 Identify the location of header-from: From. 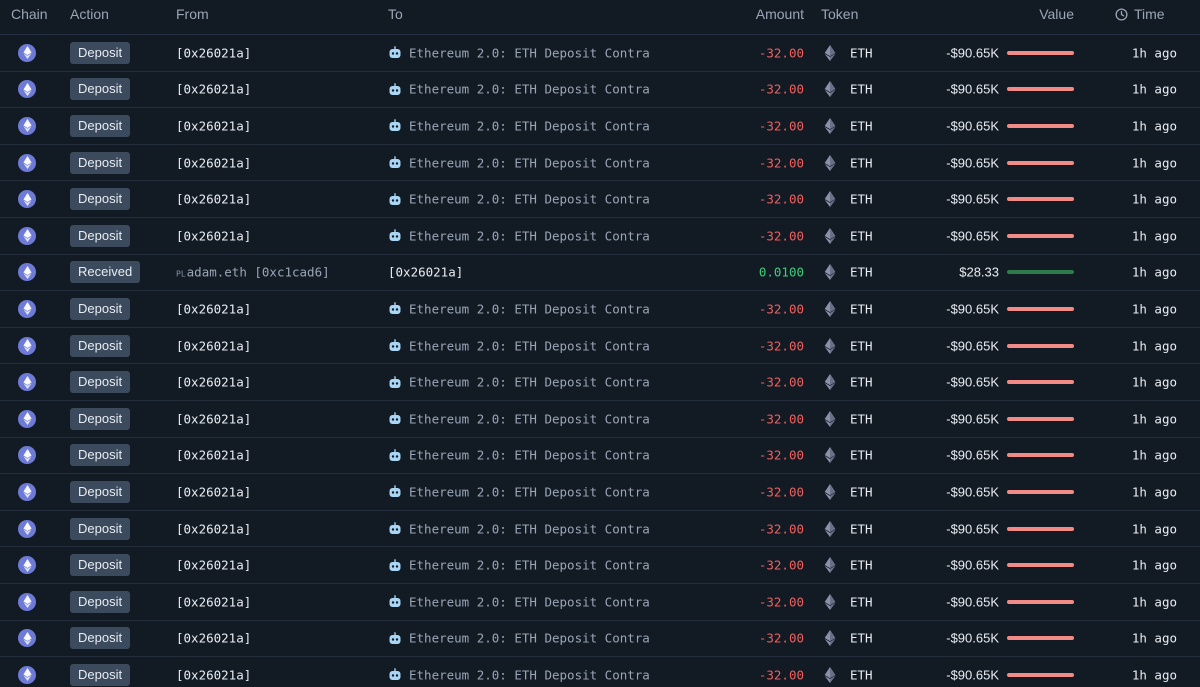
(192, 14).